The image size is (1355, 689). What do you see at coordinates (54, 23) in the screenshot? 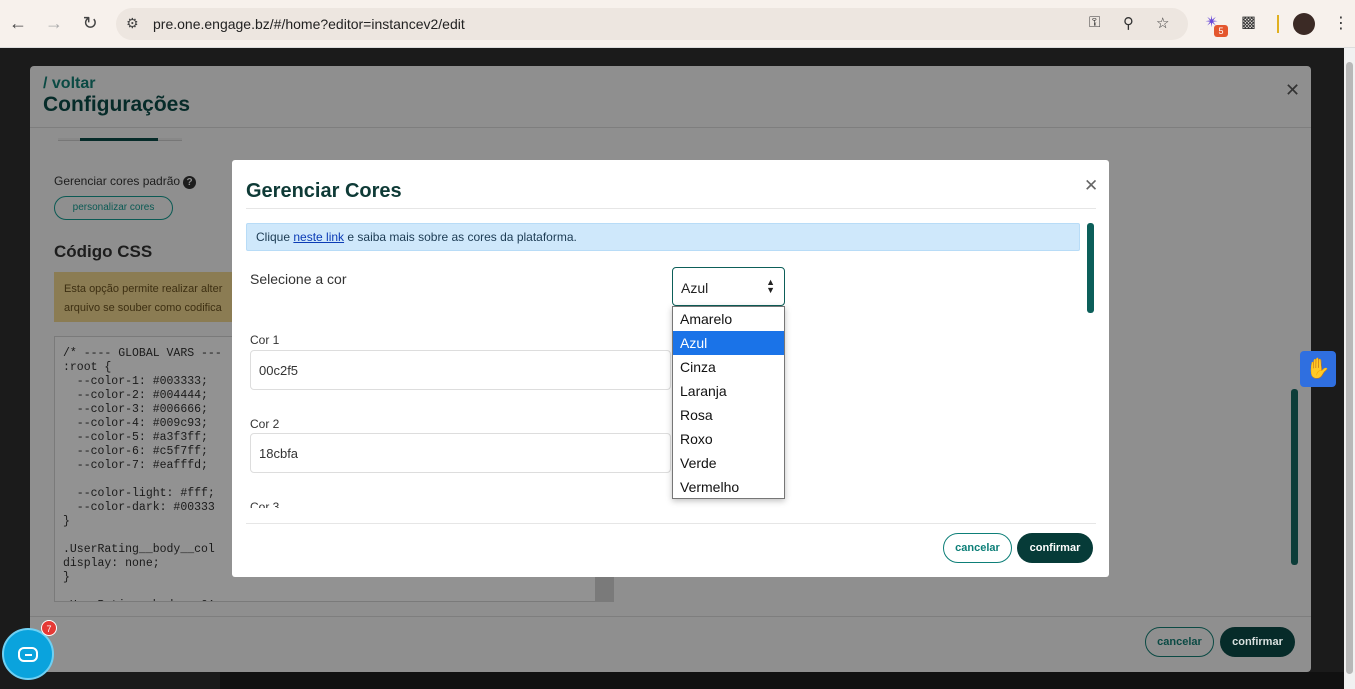
I see `forward-arrow-icon: →` at bounding box center [54, 23].